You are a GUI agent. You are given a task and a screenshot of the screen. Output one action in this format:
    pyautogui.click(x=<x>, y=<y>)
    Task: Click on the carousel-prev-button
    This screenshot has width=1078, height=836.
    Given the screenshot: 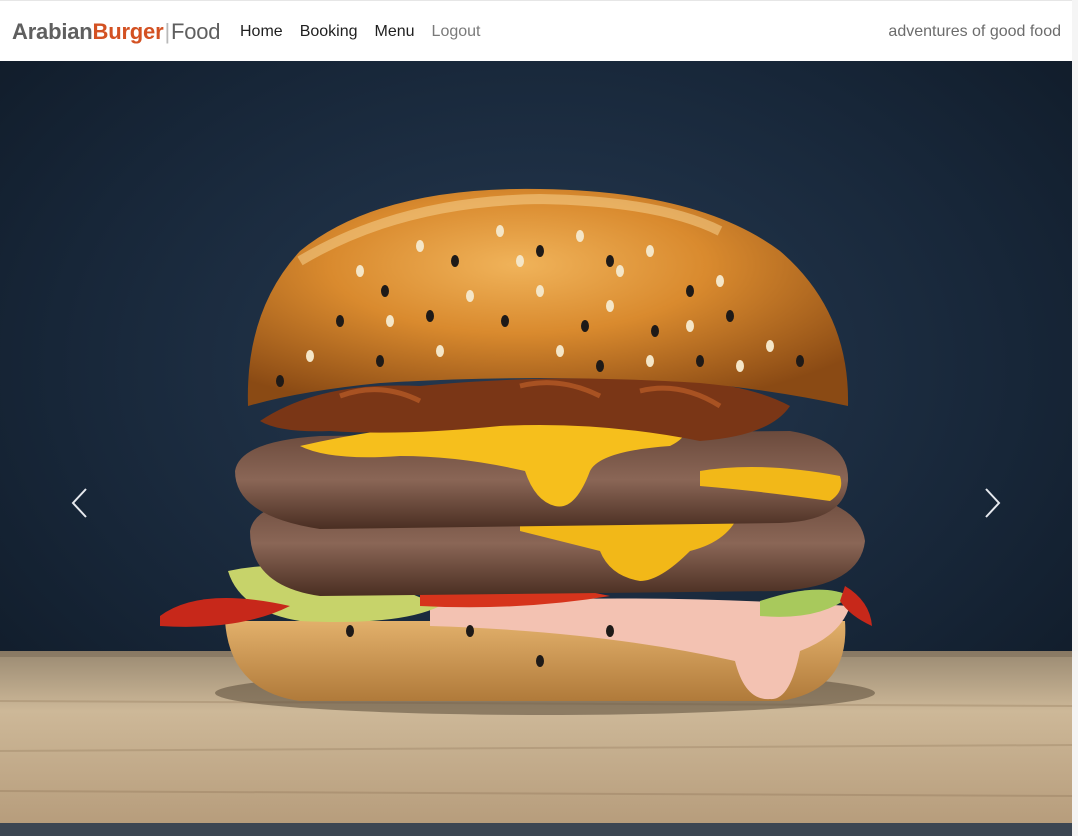 What is the action you would take?
    pyautogui.click(x=80, y=503)
    